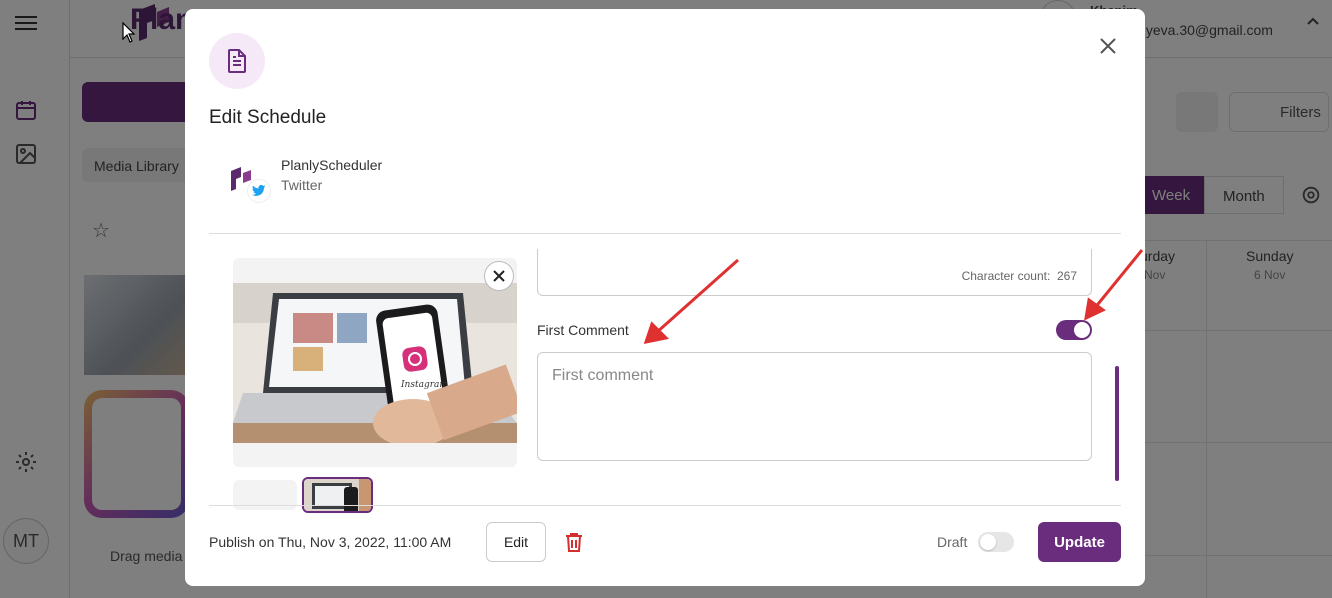 The width and height of the screenshot is (1332, 598). Describe the element at coordinates (583, 330) in the screenshot. I see `first-comment-label: First Comment` at that location.